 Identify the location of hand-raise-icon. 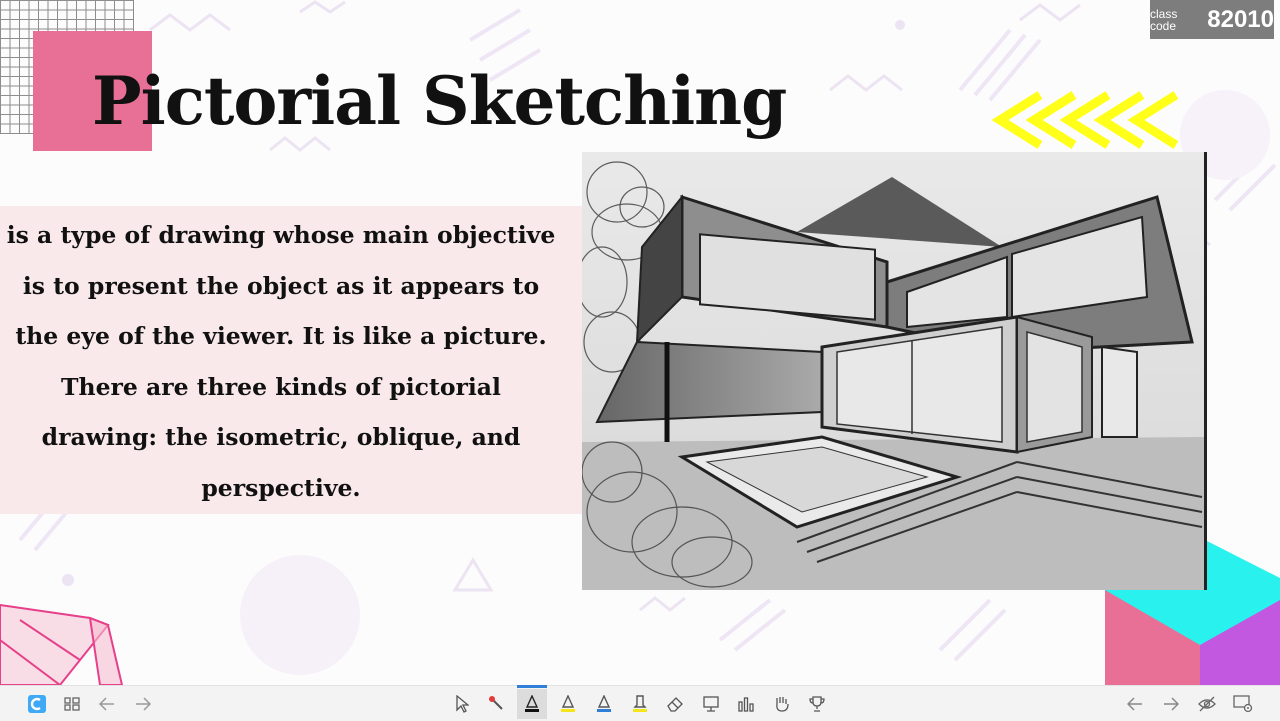
(782, 704).